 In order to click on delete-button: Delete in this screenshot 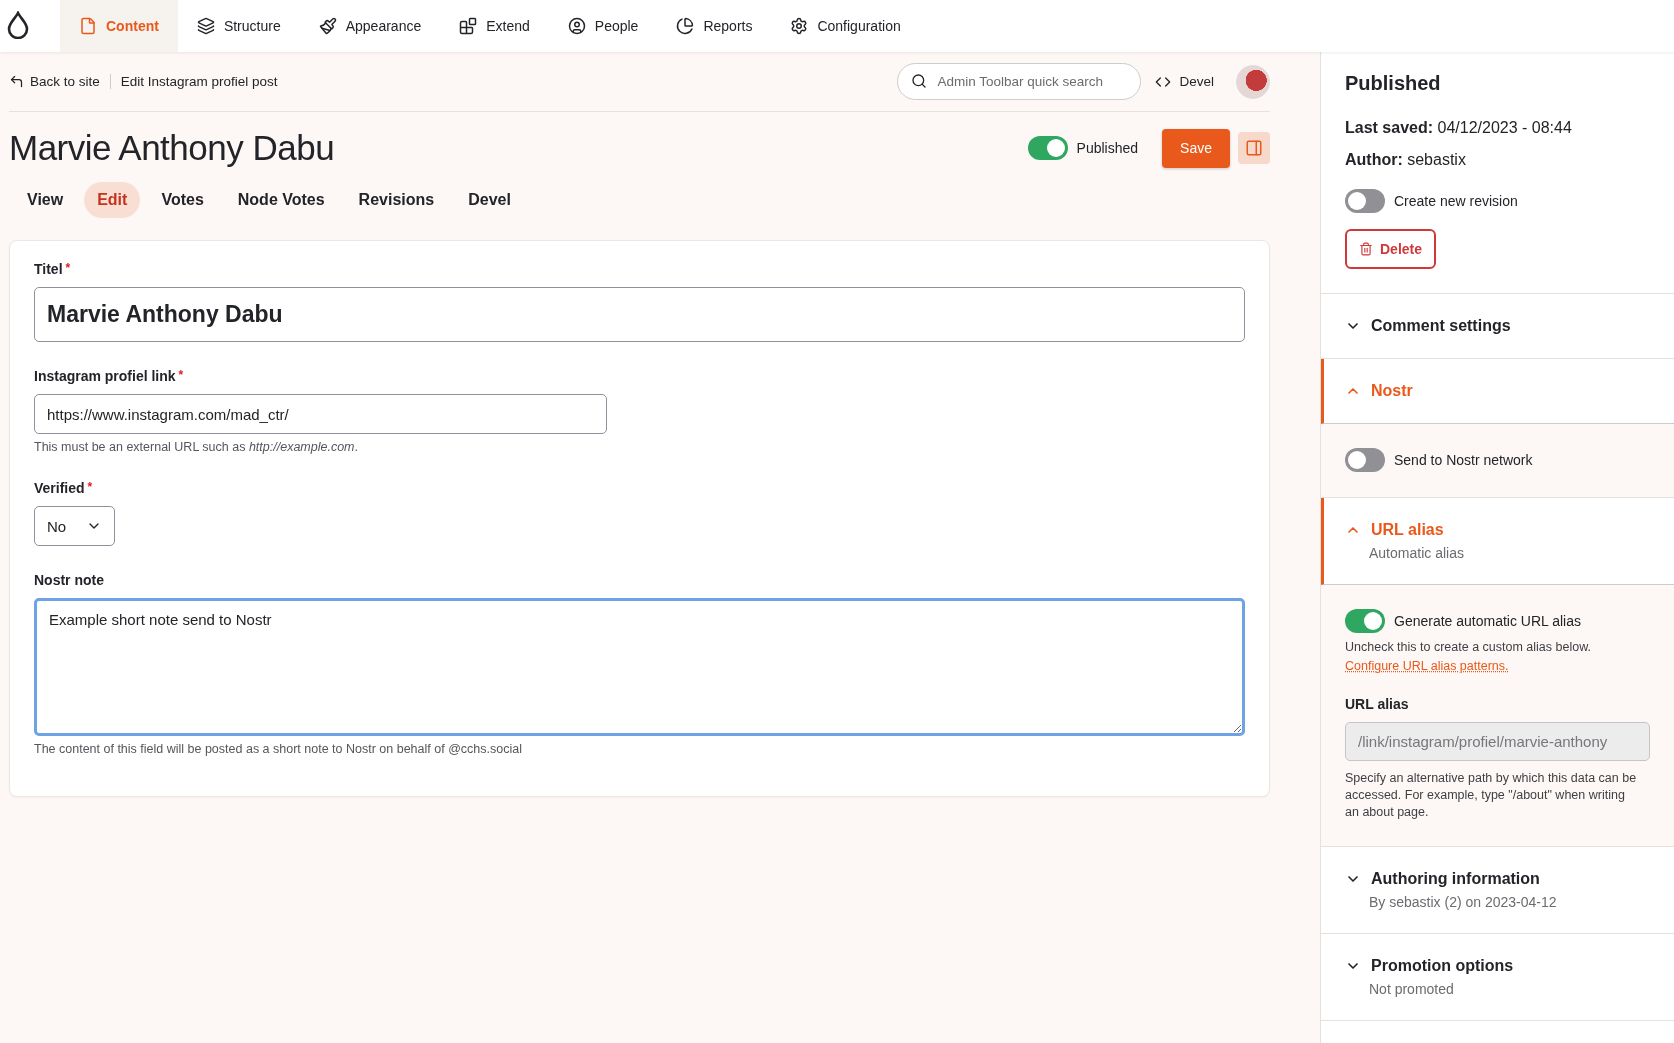, I will do `click(1391, 249)`.